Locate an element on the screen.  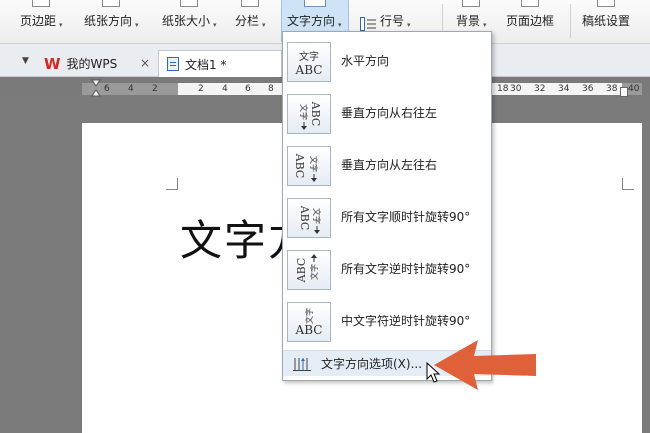
horizontal-text-icon: 文字 ABC is located at coordinates (309, 62).